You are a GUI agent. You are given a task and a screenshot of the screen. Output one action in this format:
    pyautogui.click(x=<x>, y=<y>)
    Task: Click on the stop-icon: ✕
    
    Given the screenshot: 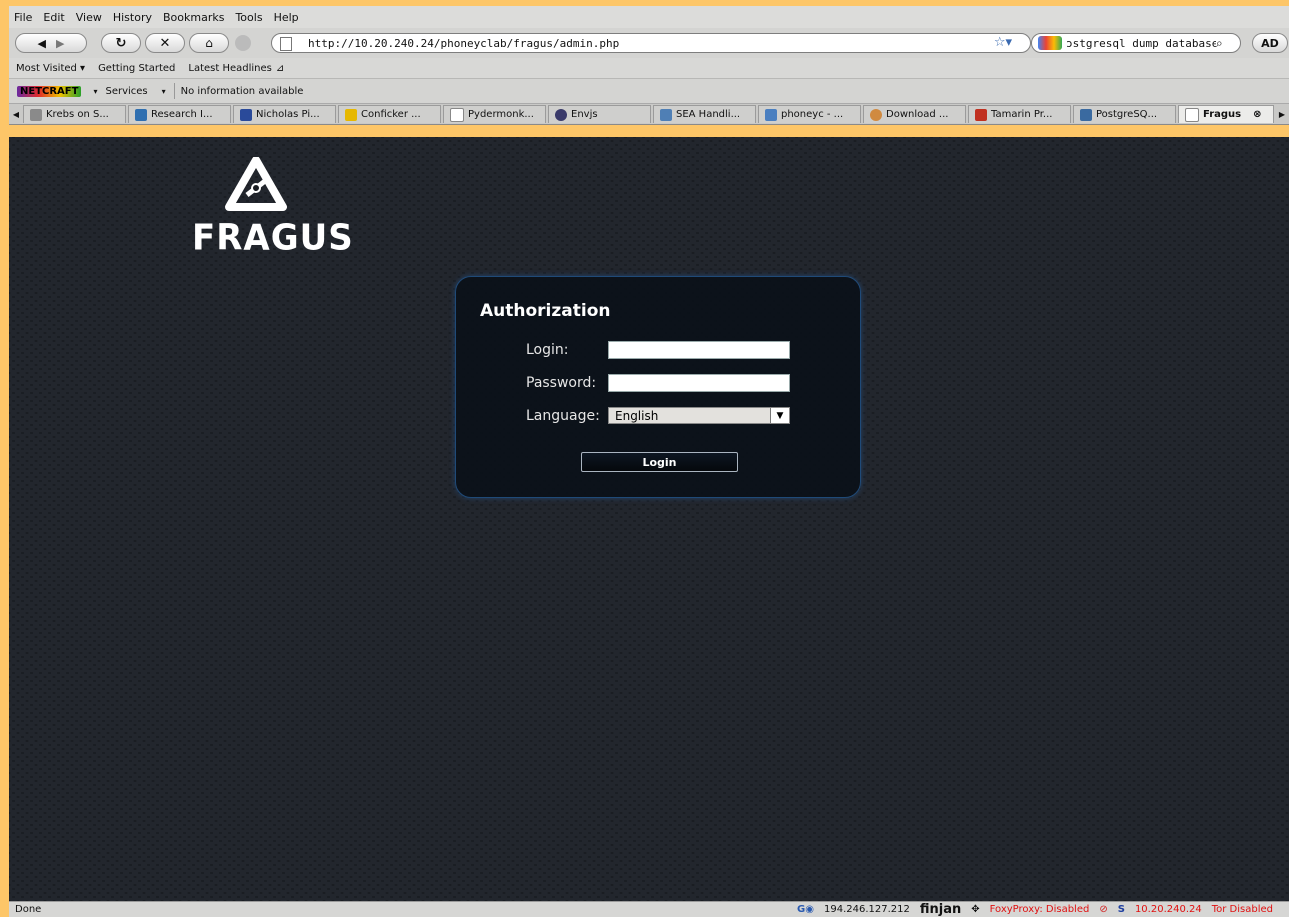 What is the action you would take?
    pyautogui.click(x=165, y=43)
    